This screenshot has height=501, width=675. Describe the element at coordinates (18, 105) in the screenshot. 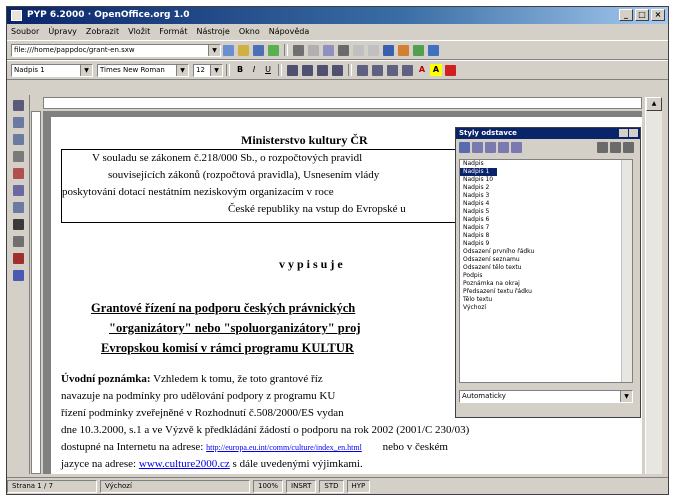

I see `insert-icon` at that location.